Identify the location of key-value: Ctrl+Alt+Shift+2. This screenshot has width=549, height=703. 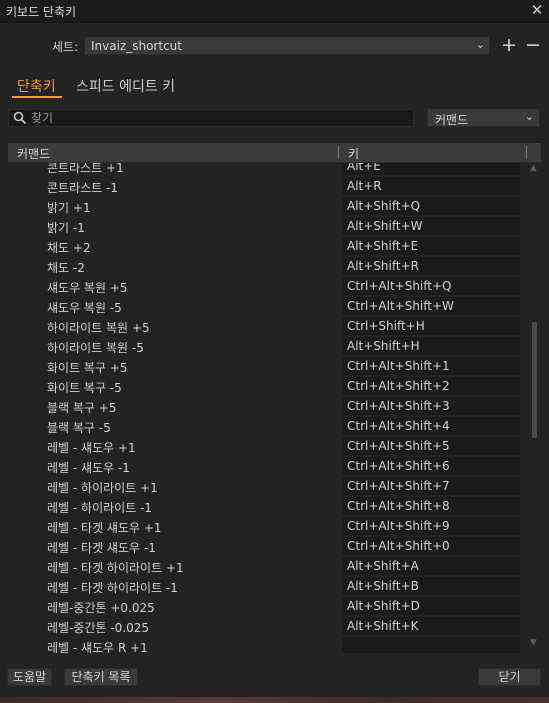
(398, 386).